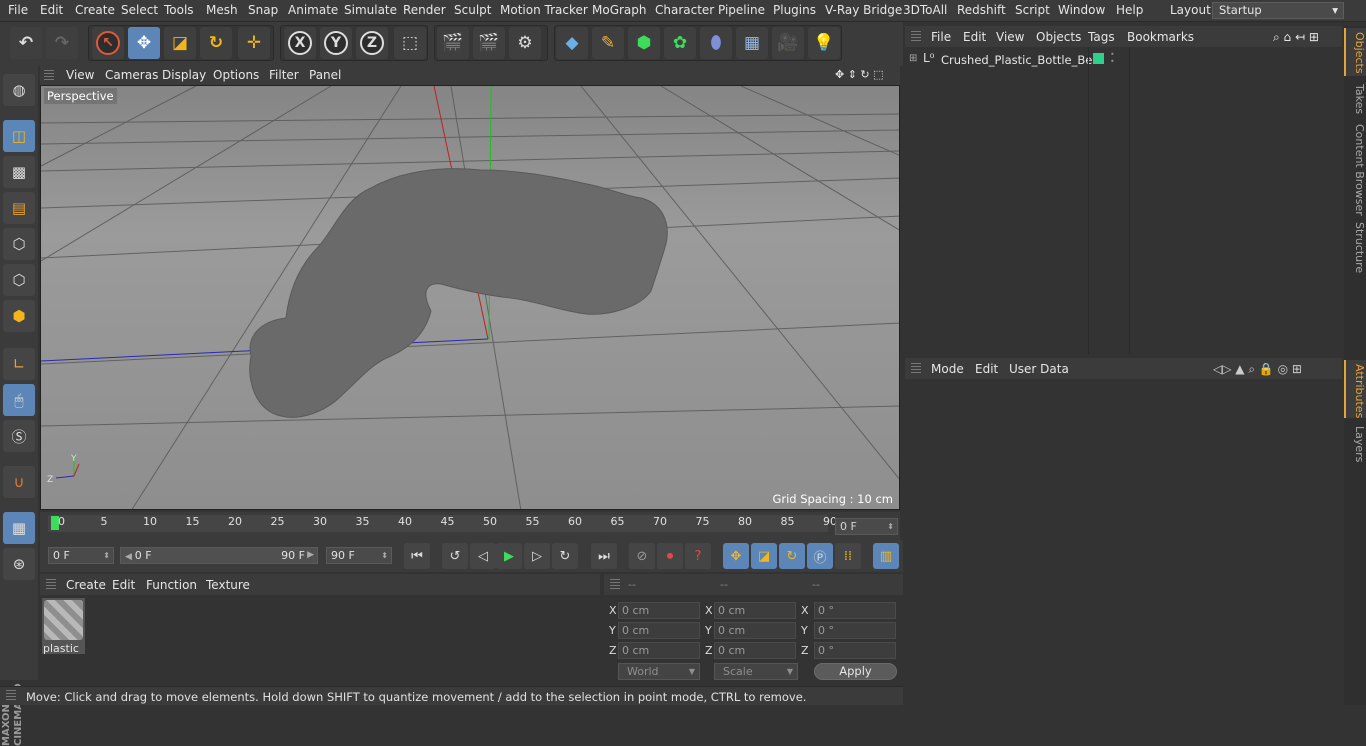 The image size is (1366, 746). Describe the element at coordinates (179, 10) in the screenshot. I see `menu-item-tools: Tools` at that location.